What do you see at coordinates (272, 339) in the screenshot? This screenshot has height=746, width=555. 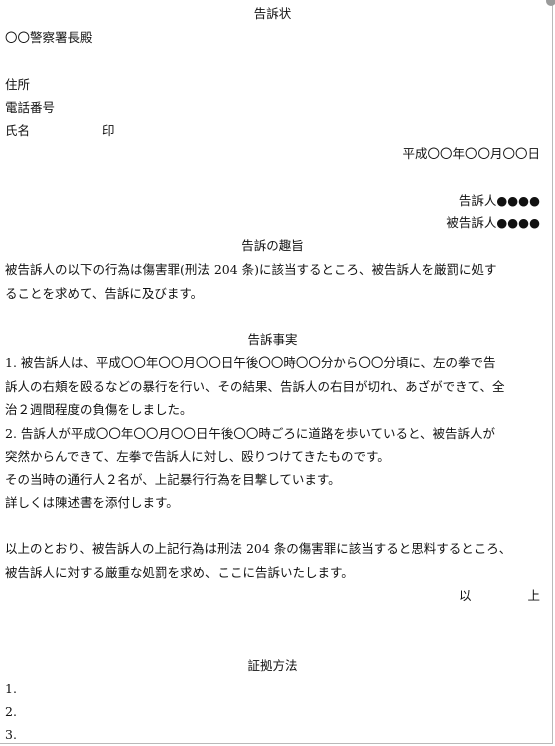 I see `facts-heading: 告訴事実` at bounding box center [272, 339].